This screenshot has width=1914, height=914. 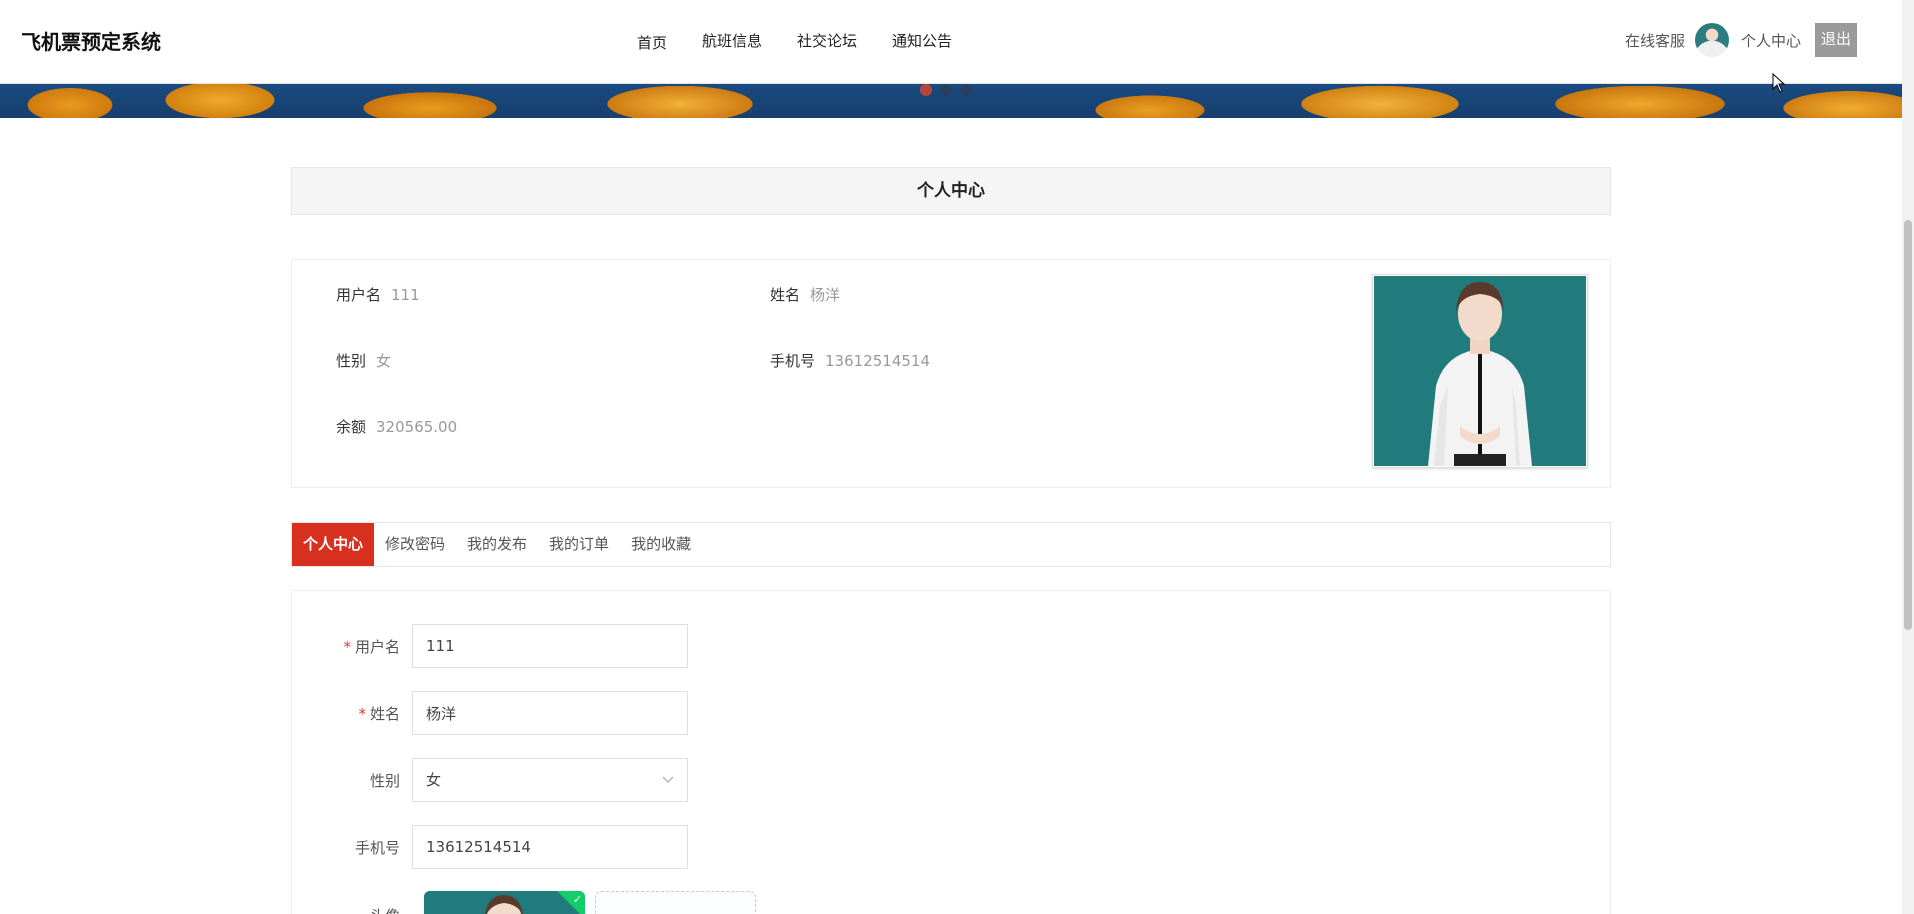 I want to click on user-center-link: 个人中心, so click(x=1771, y=40).